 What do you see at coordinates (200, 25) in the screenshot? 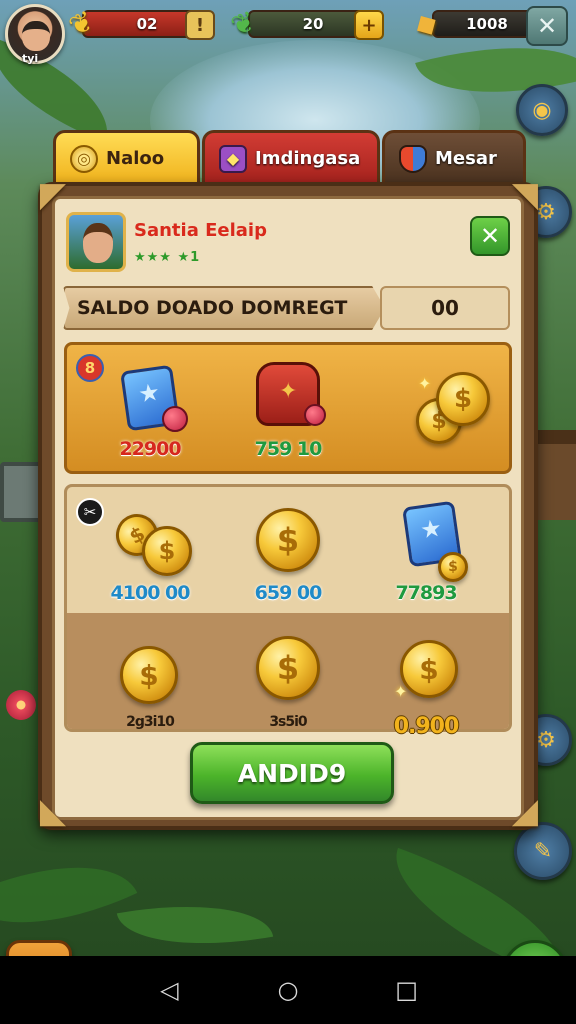
I see `info-button: !` at bounding box center [200, 25].